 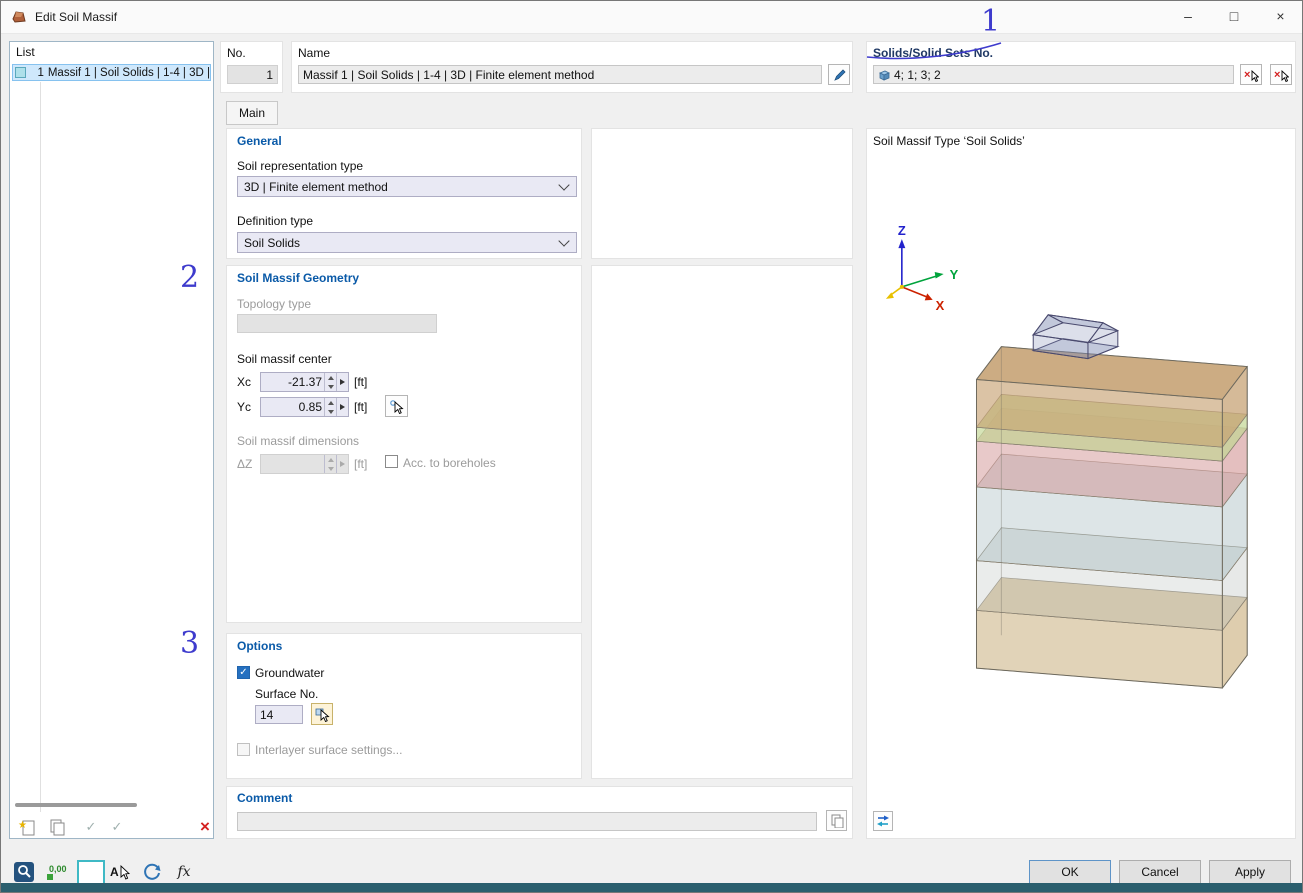 I want to click on preview-title: Soil Massif Type ‘Soil Solids’, so click(x=949, y=141).